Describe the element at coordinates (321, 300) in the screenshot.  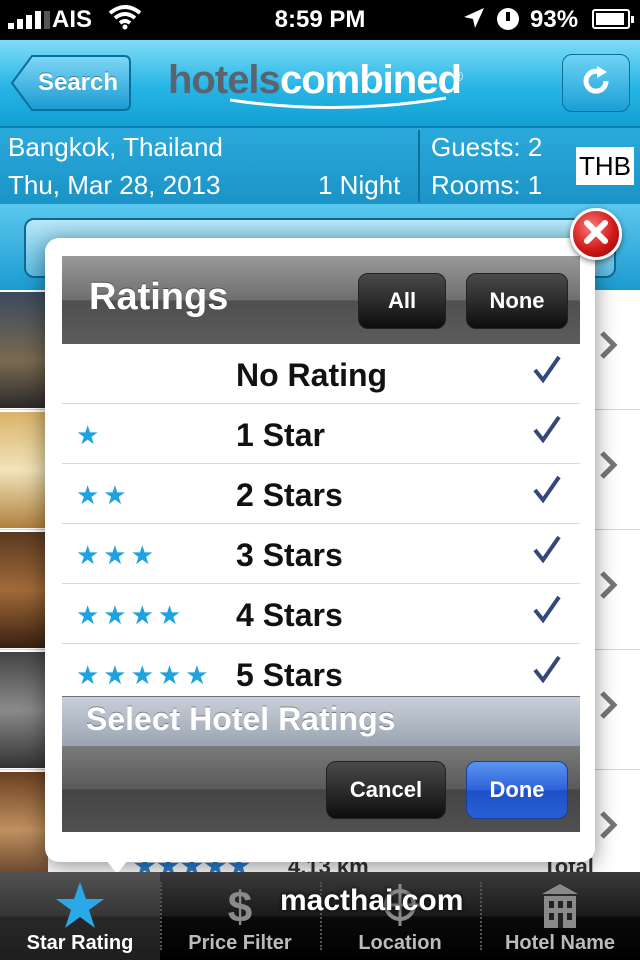
I see `picker-header: Ratings All None` at that location.